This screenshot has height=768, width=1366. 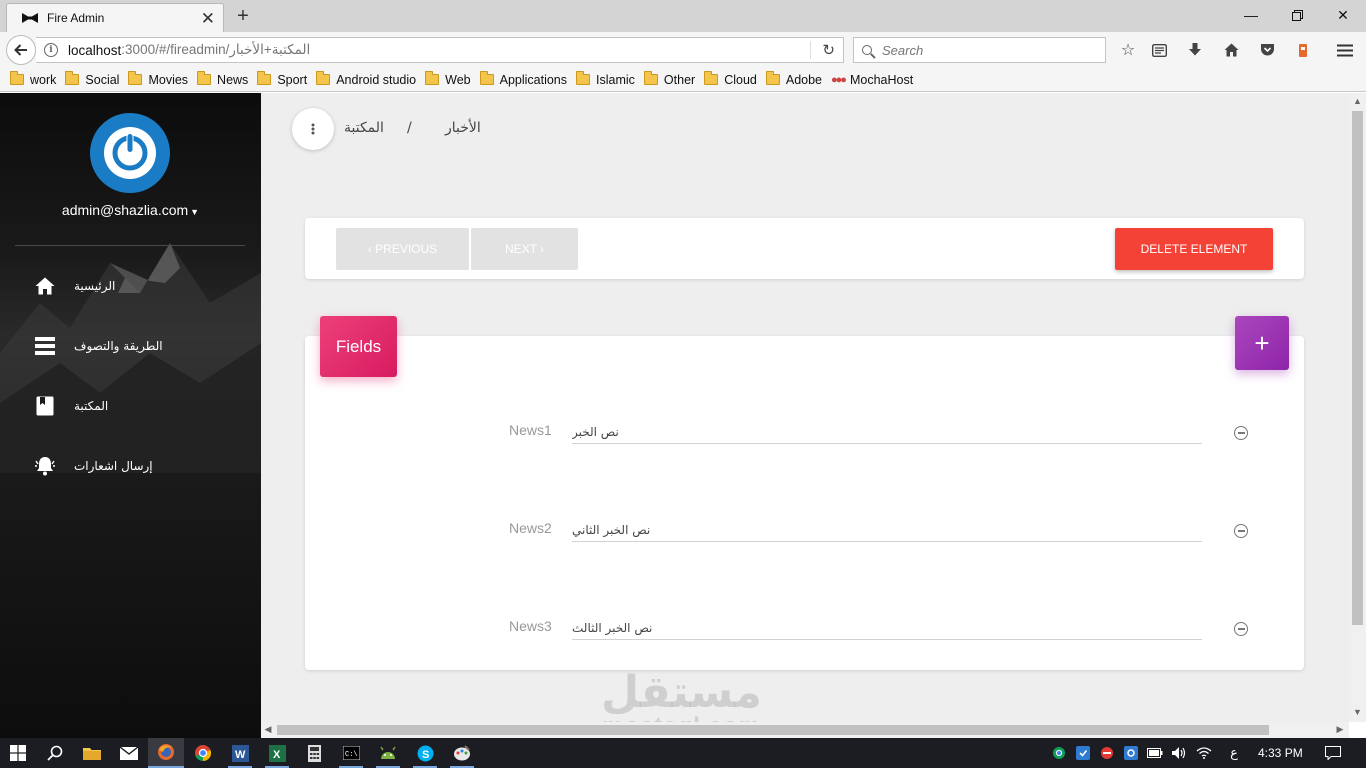 I want to click on scroll-right-icon: ▶, so click(x=1340, y=729).